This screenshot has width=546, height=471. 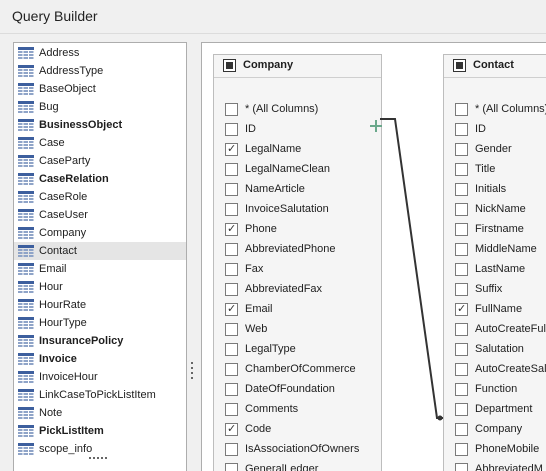 I want to click on table-list-item: CaseRole, so click(x=100, y=197).